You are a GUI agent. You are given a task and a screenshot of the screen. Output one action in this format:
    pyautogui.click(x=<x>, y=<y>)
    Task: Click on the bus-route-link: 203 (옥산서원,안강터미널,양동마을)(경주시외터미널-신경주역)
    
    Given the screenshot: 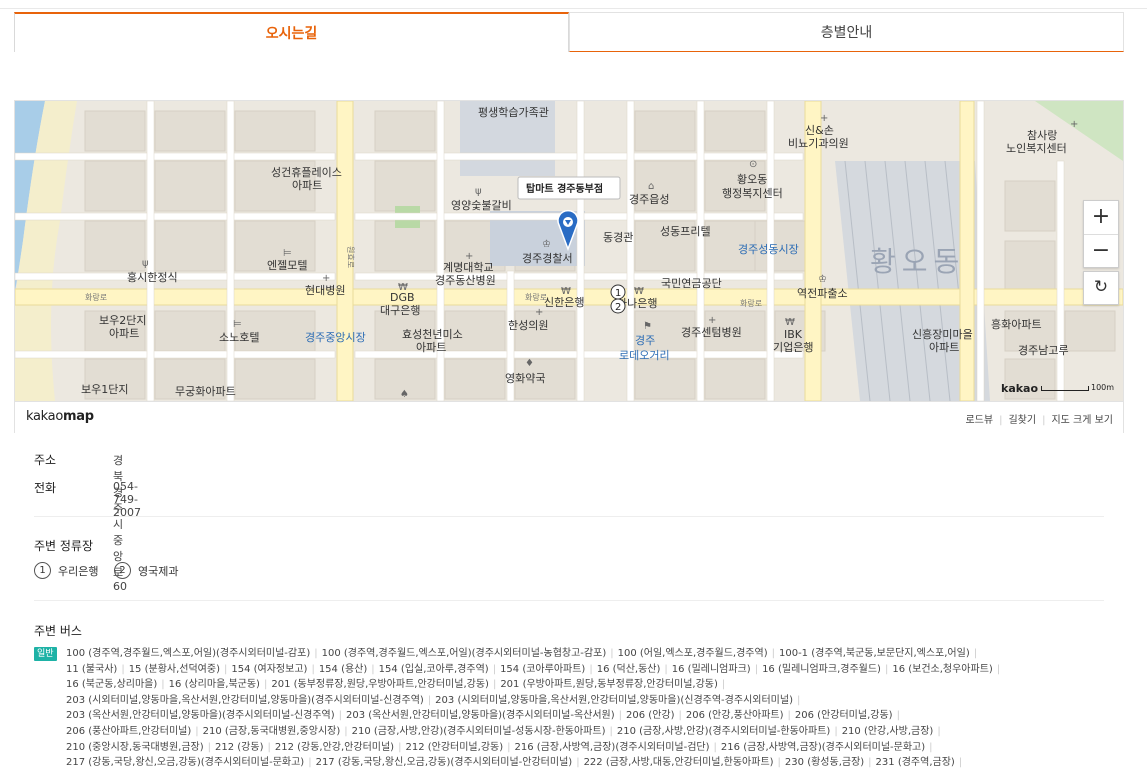 What is the action you would take?
    pyautogui.click(x=200, y=715)
    